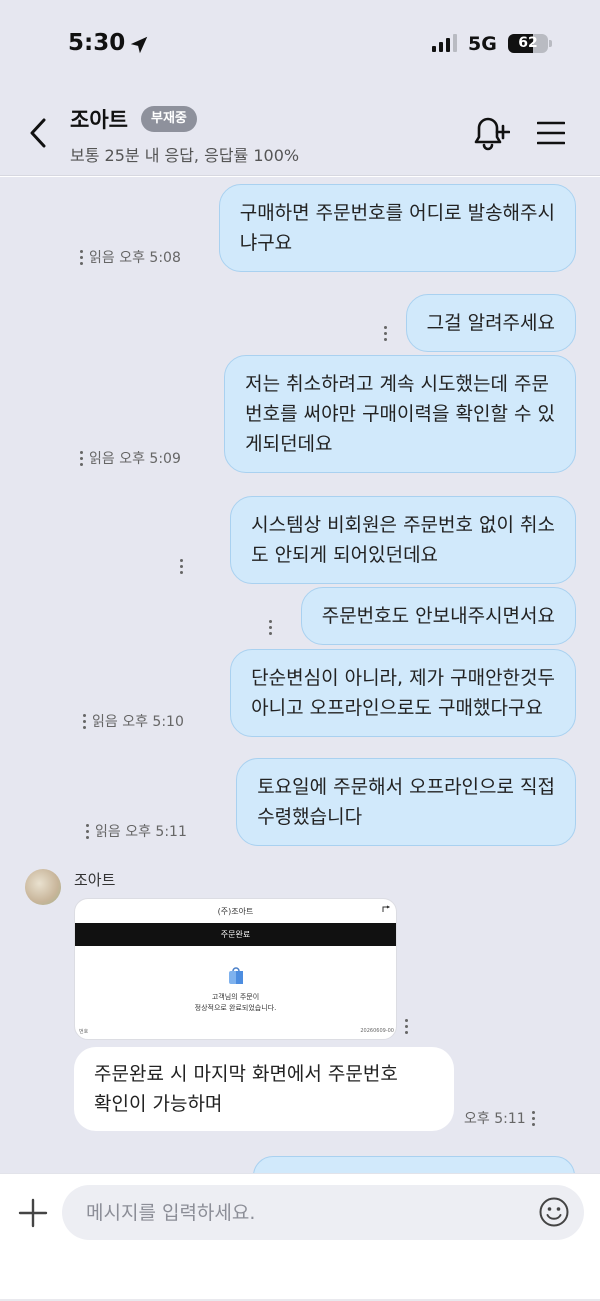 The width and height of the screenshot is (600, 1301). Describe the element at coordinates (264, 1089) in the screenshot. I see `message-bubble-incoming: 주문완료 시 마지막 화면에서 주문번호 확인이 가능하며` at that location.